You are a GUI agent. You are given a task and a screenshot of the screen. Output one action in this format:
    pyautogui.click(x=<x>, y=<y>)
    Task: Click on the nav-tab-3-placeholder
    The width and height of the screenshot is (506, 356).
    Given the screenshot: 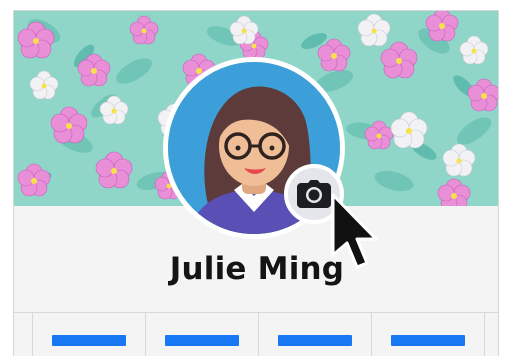 What is the action you would take?
    pyautogui.click(x=315, y=340)
    